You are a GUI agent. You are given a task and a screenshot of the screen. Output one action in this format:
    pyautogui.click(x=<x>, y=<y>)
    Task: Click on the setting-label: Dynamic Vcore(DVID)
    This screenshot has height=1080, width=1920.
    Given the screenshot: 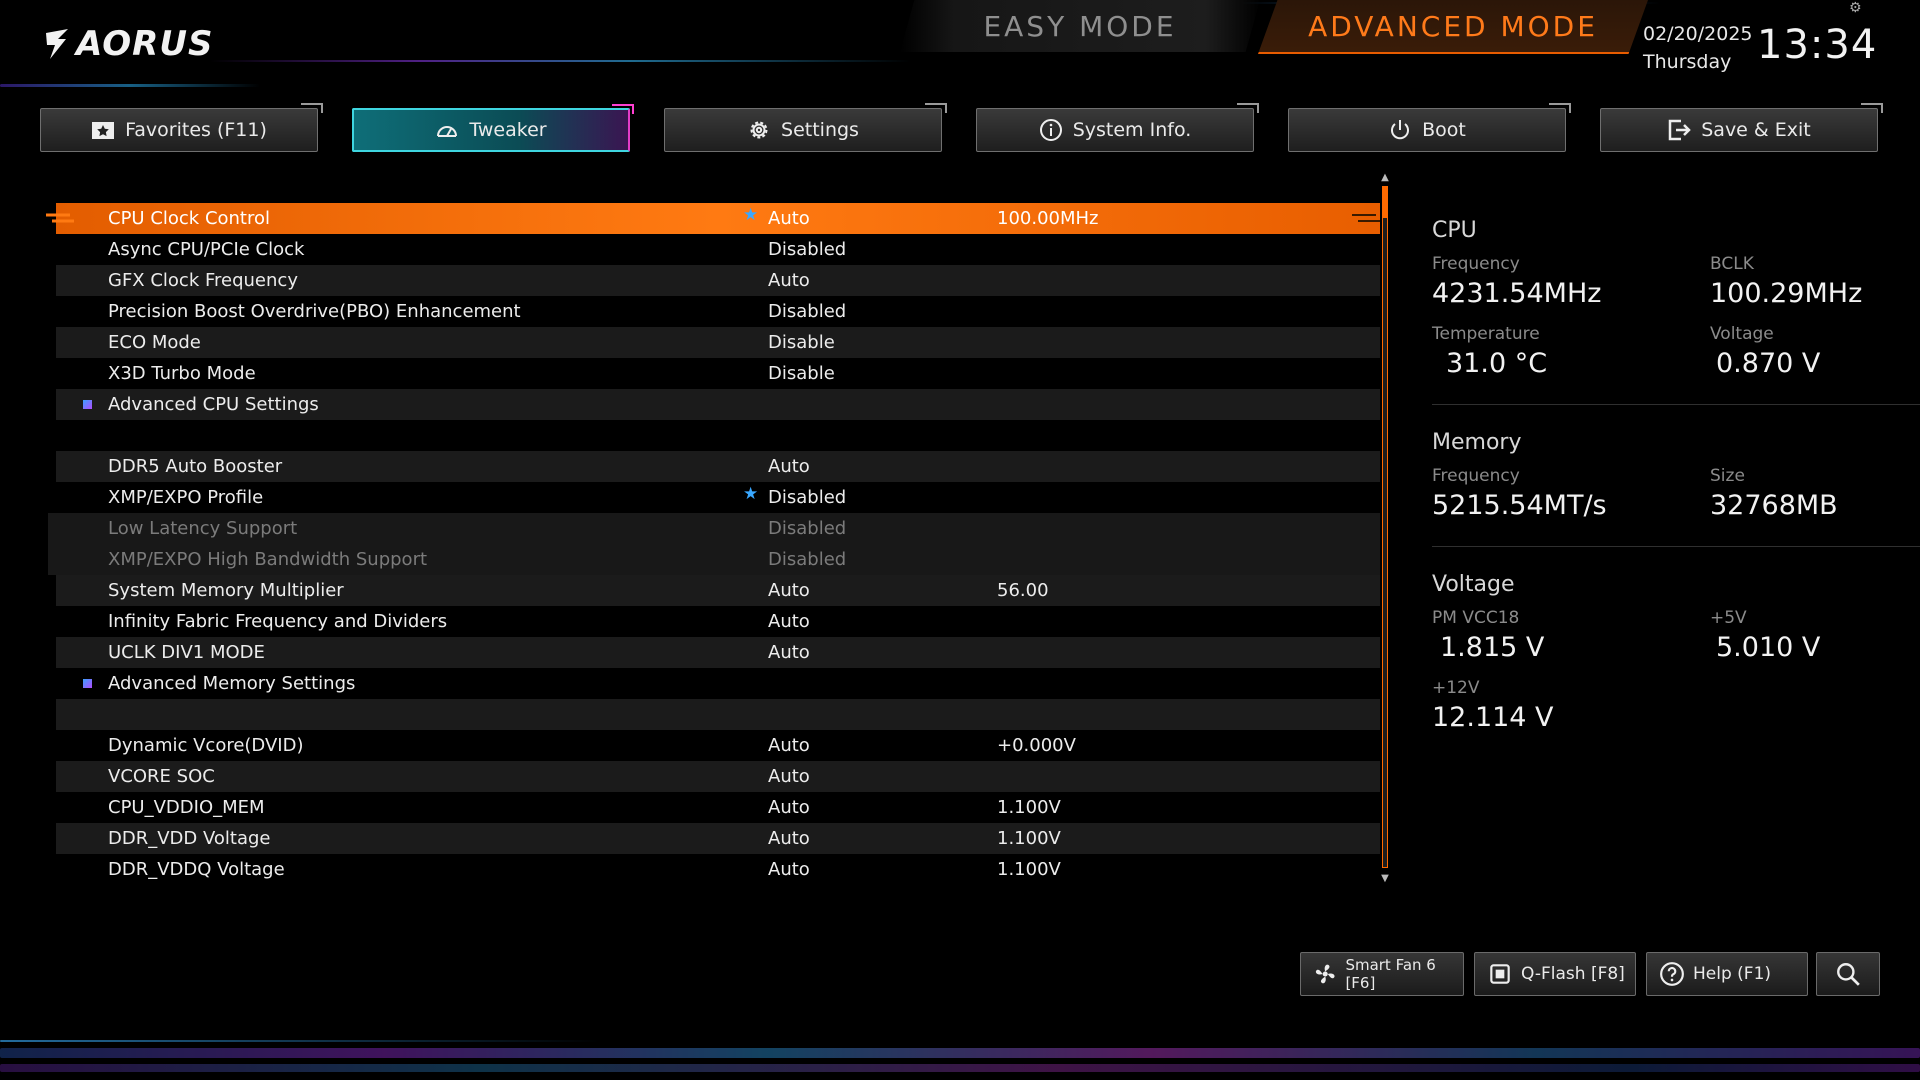 What is the action you would take?
    pyautogui.click(x=206, y=745)
    